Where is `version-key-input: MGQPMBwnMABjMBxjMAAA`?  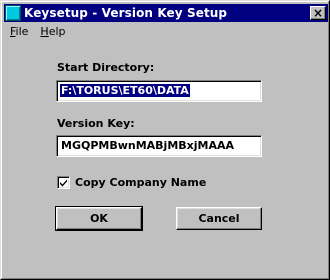 version-key-input: MGQPMBwnMABjMBxjMAAA is located at coordinates (159, 146).